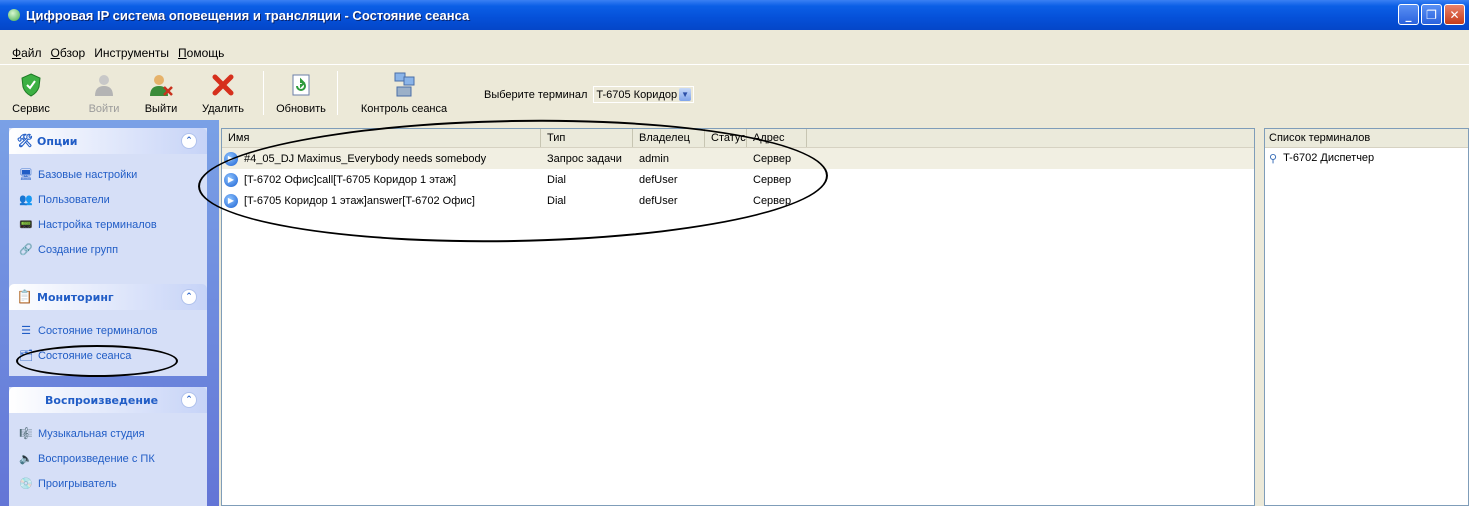 The height and width of the screenshot is (506, 1469). What do you see at coordinates (589, 94) in the screenshot?
I see `terminal-selector: Выберите терминал T-6705 Коридор ▼` at bounding box center [589, 94].